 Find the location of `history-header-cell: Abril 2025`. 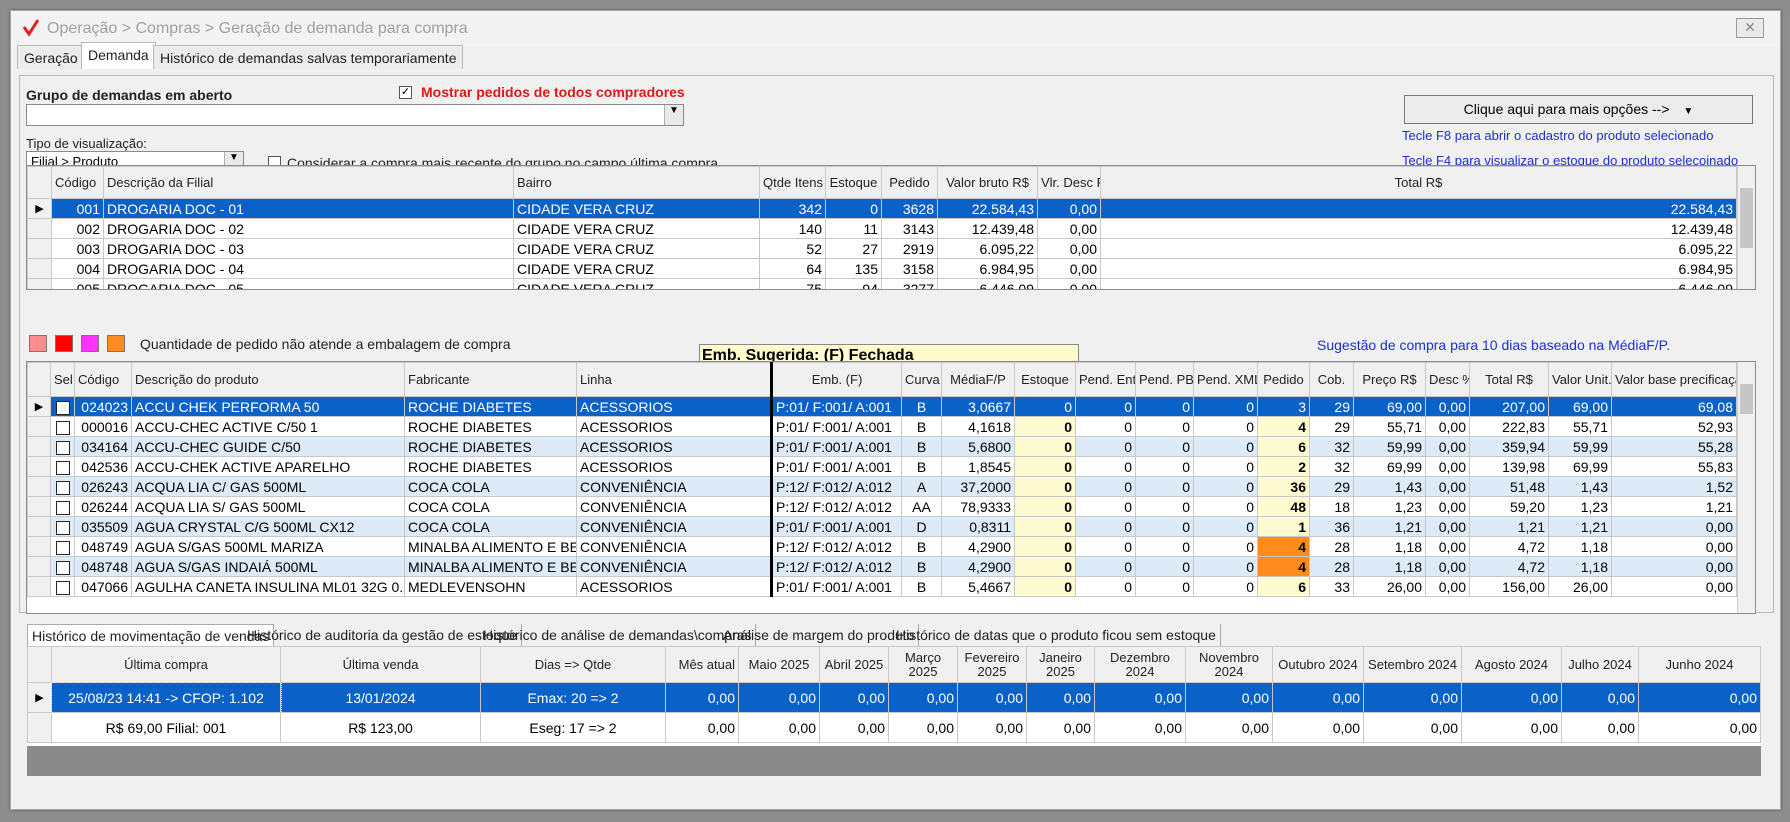

history-header-cell: Abril 2025 is located at coordinates (854, 664).